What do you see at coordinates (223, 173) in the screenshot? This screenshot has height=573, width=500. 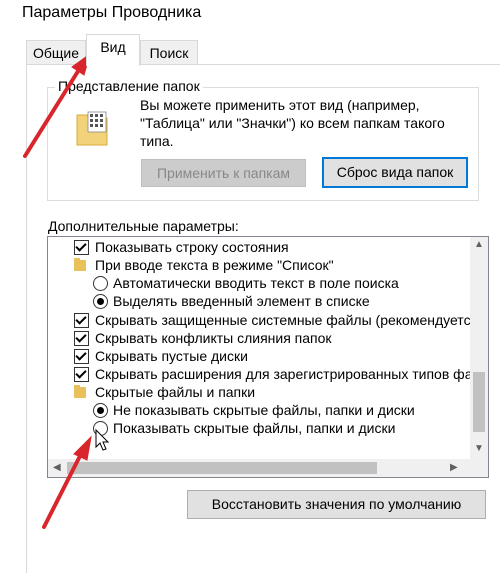 I see `apply-to-folders-button: Применить к папкам` at bounding box center [223, 173].